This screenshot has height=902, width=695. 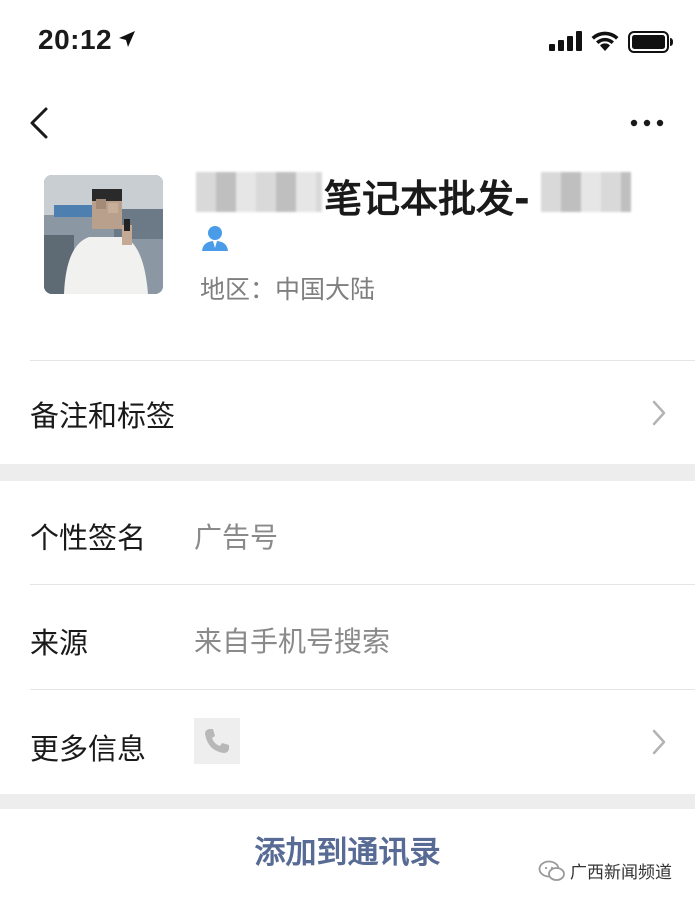 I want to click on more-info-row: 更多信息, so click(x=347, y=742).